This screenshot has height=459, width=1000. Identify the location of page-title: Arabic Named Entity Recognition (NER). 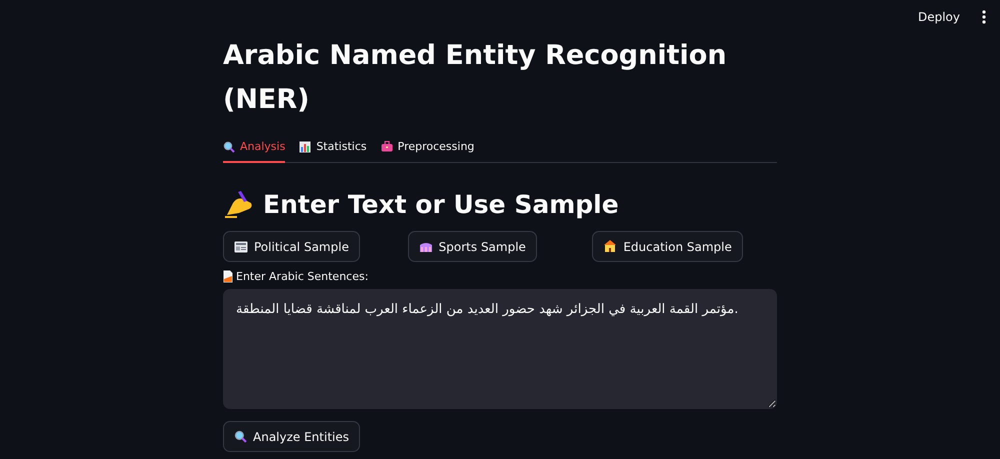
(475, 78).